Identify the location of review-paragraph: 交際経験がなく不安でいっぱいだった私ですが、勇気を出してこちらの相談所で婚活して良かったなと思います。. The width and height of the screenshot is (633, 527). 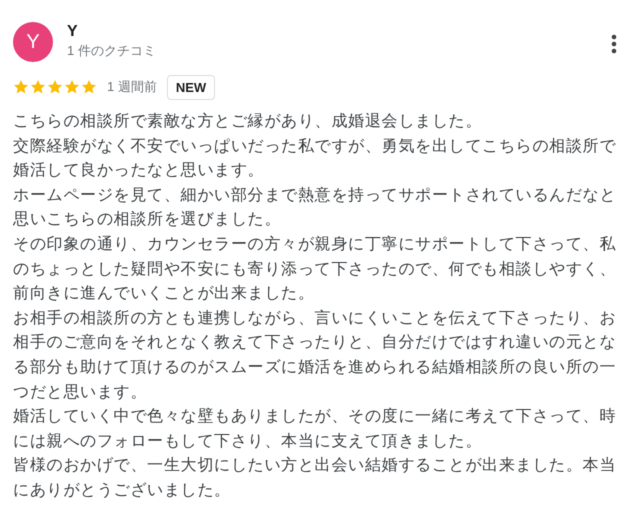
(315, 159).